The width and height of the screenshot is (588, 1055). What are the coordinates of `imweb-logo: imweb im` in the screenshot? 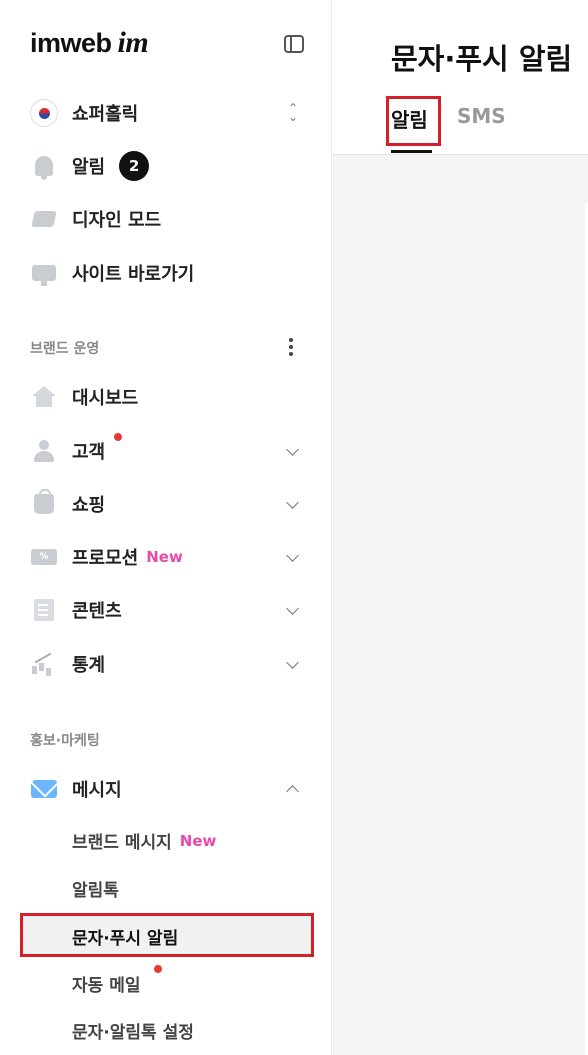 It's located at (89, 43).